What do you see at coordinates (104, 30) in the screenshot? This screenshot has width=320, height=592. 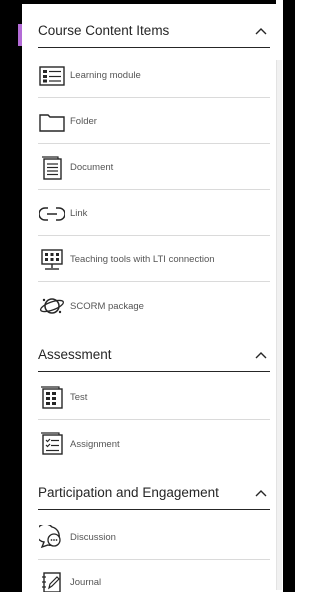 I see `section-title: Course Content Items` at bounding box center [104, 30].